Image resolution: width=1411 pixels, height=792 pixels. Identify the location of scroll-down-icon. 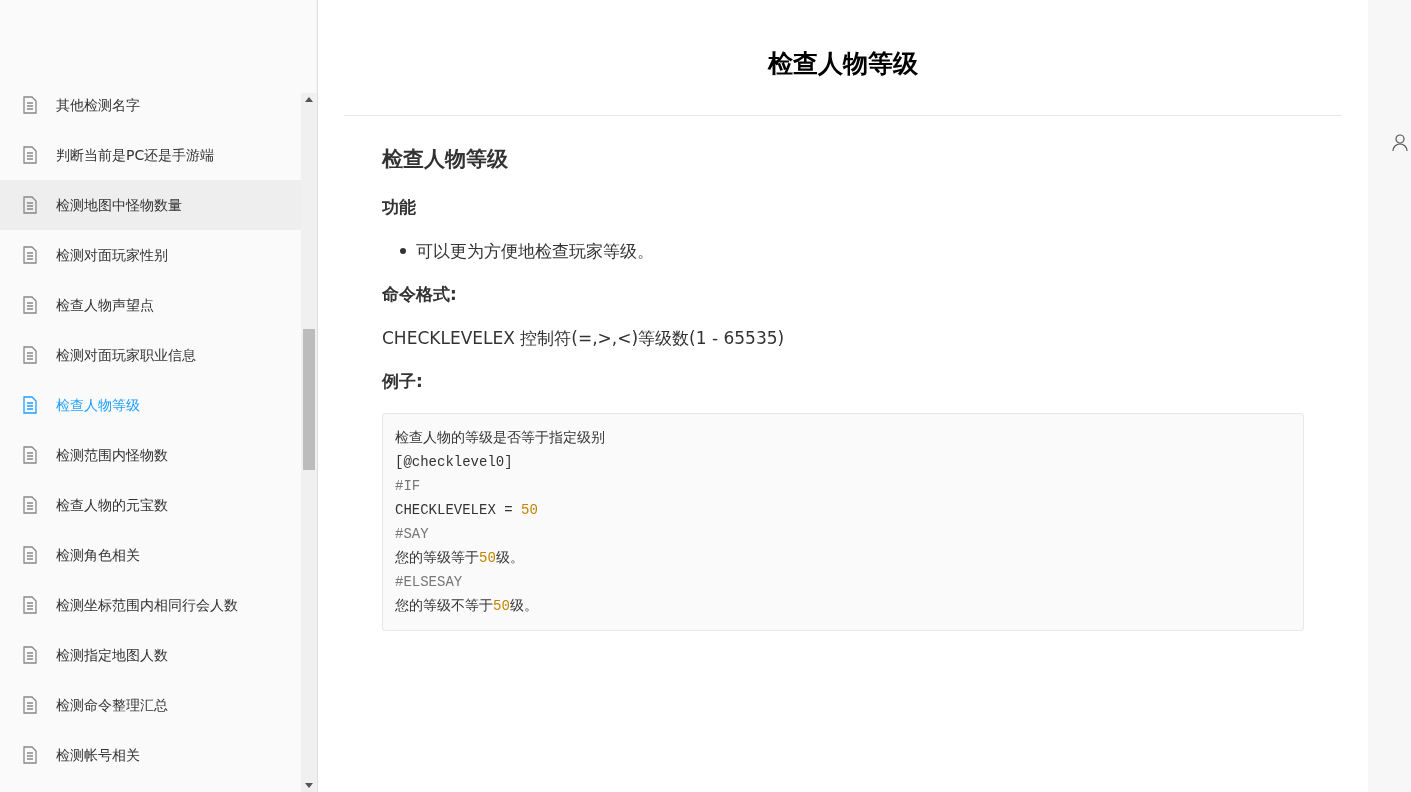
(309, 785).